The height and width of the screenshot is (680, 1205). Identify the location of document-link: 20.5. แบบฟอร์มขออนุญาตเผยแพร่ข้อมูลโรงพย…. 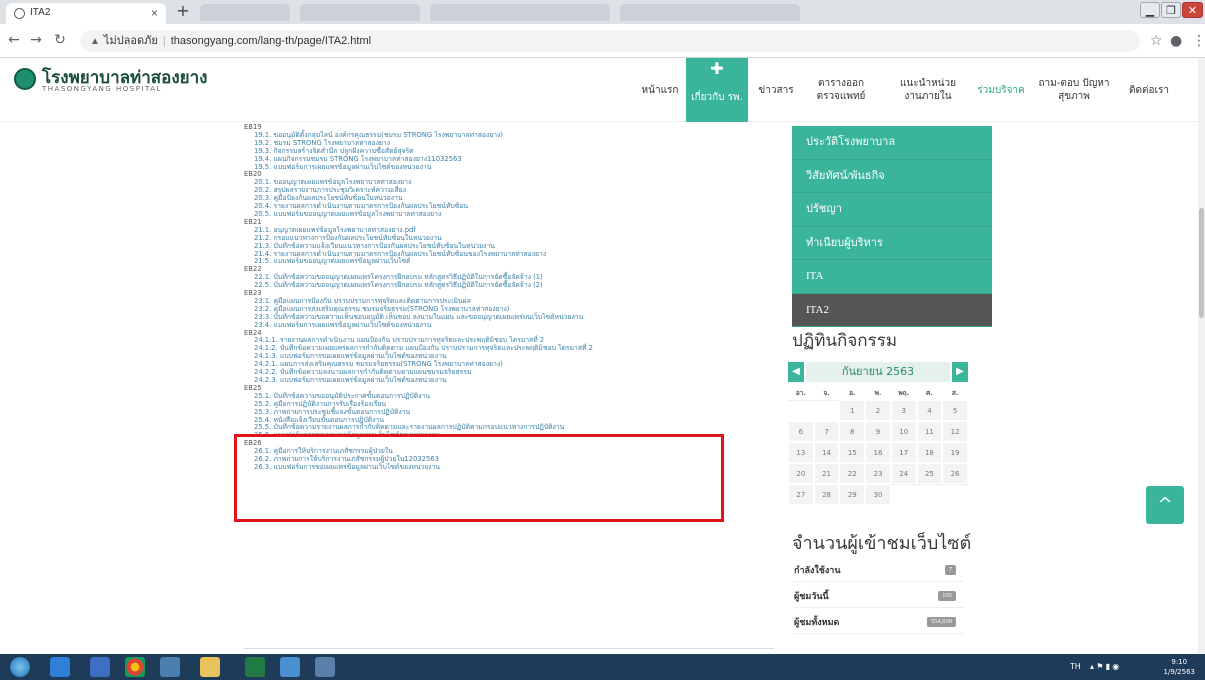
(504, 214).